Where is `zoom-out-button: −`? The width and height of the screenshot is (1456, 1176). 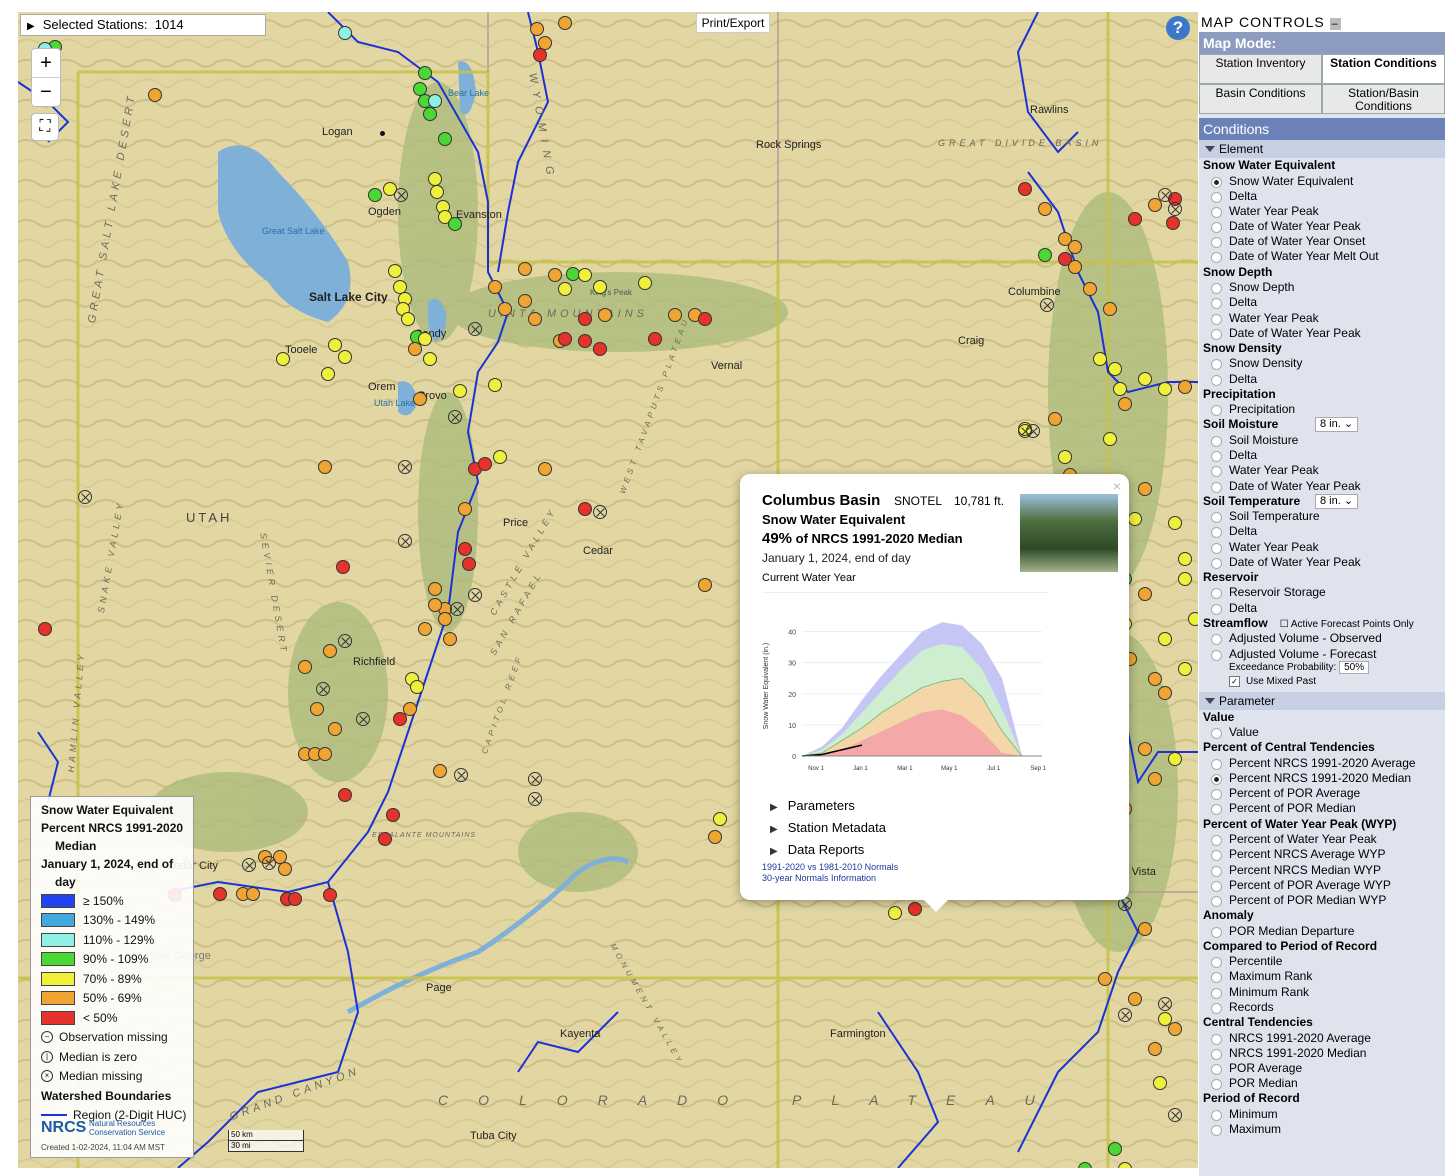
zoom-out-button: − is located at coordinates (46, 92).